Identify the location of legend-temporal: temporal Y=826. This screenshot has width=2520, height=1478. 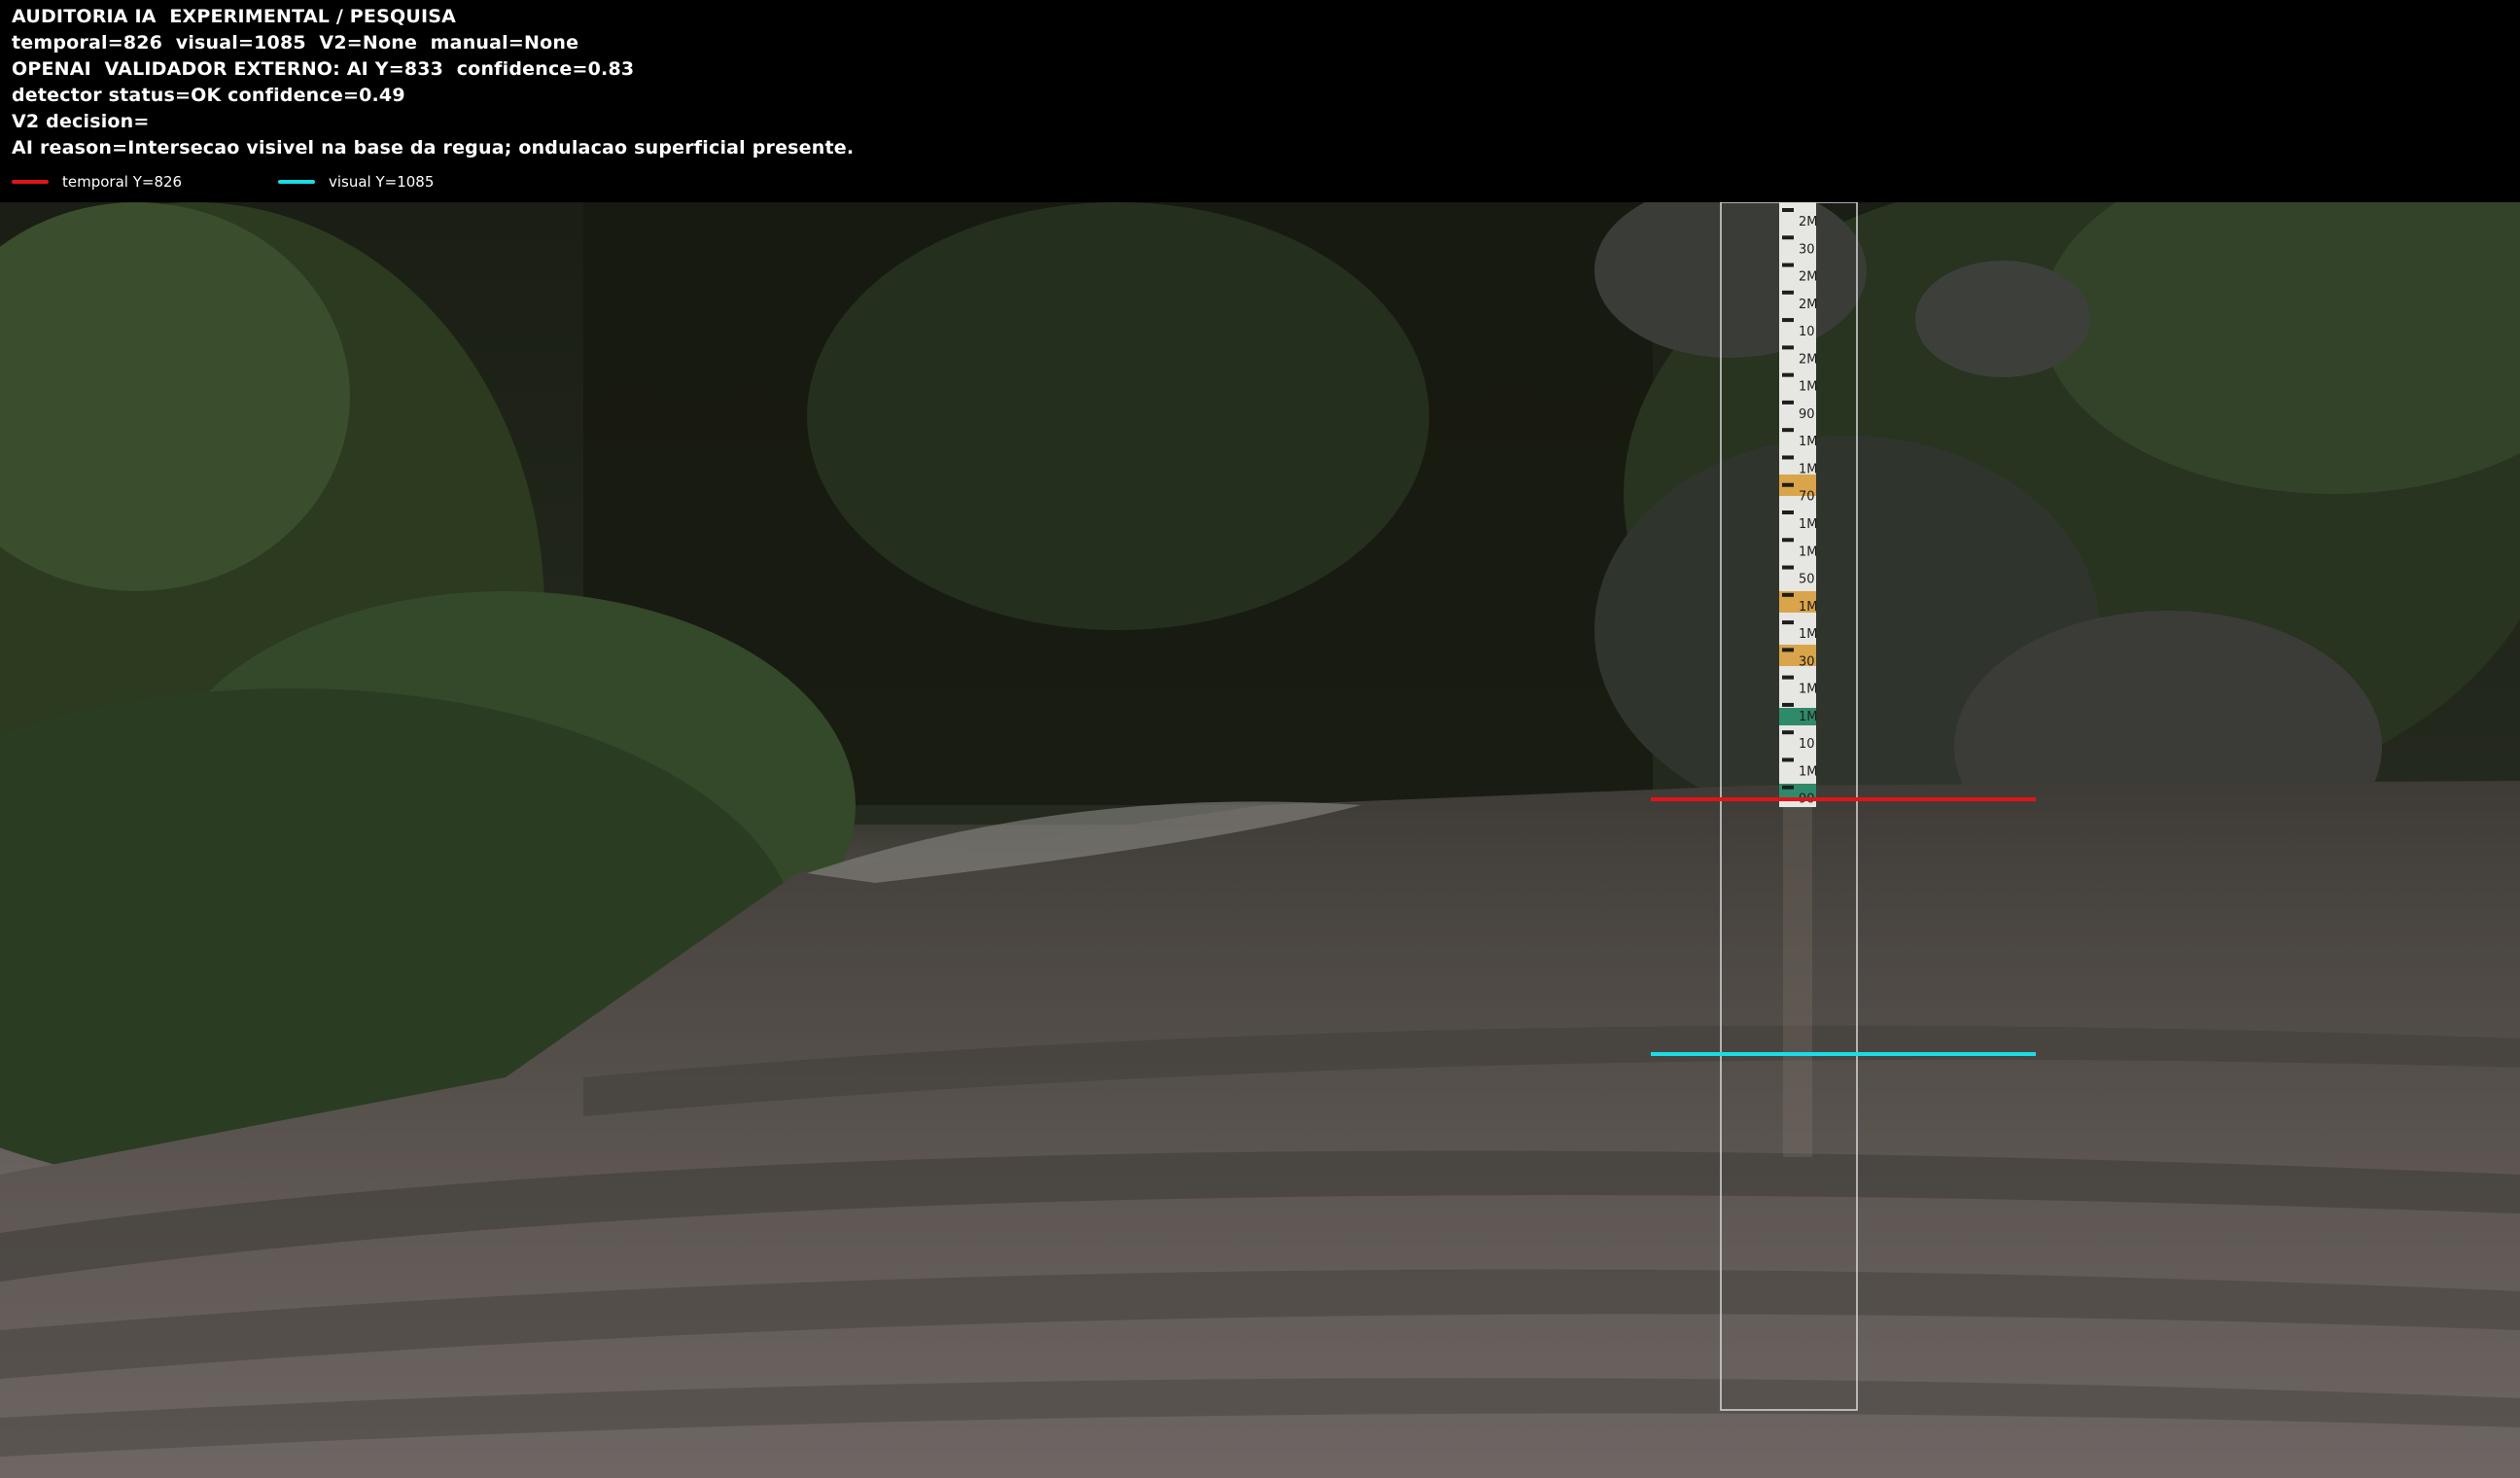
(97, 182).